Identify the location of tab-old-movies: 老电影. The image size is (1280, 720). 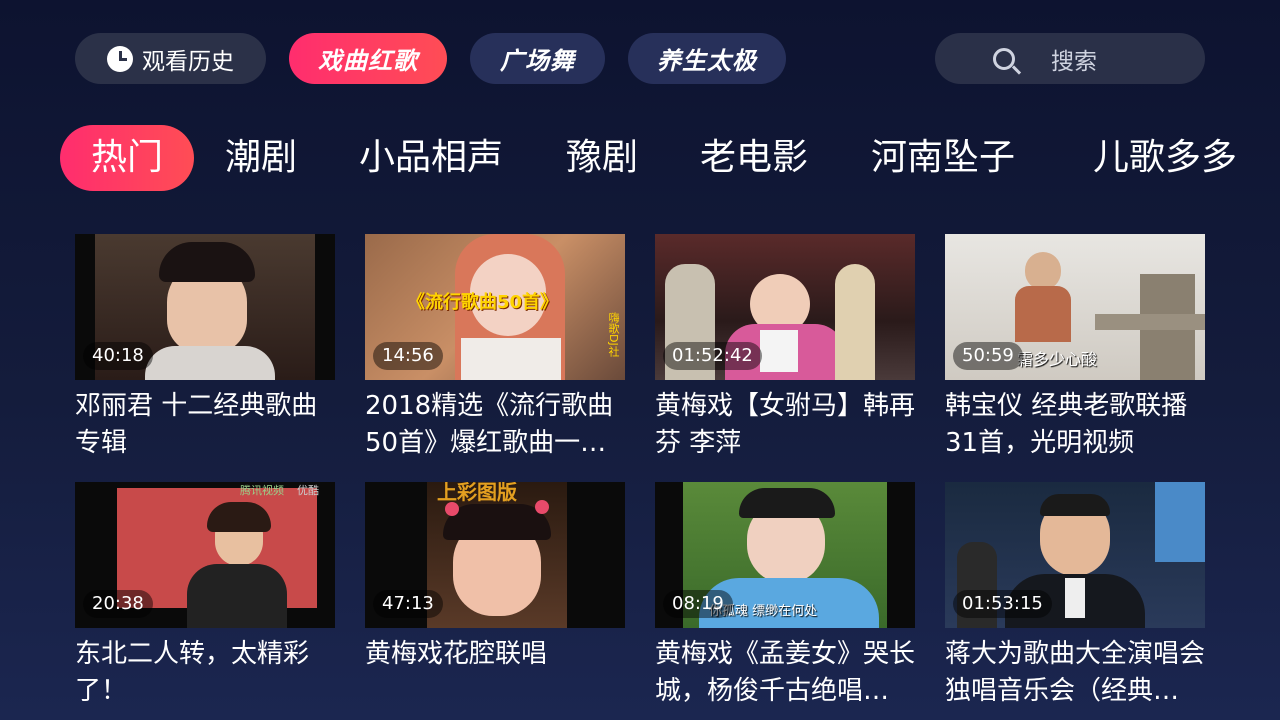
(754, 158).